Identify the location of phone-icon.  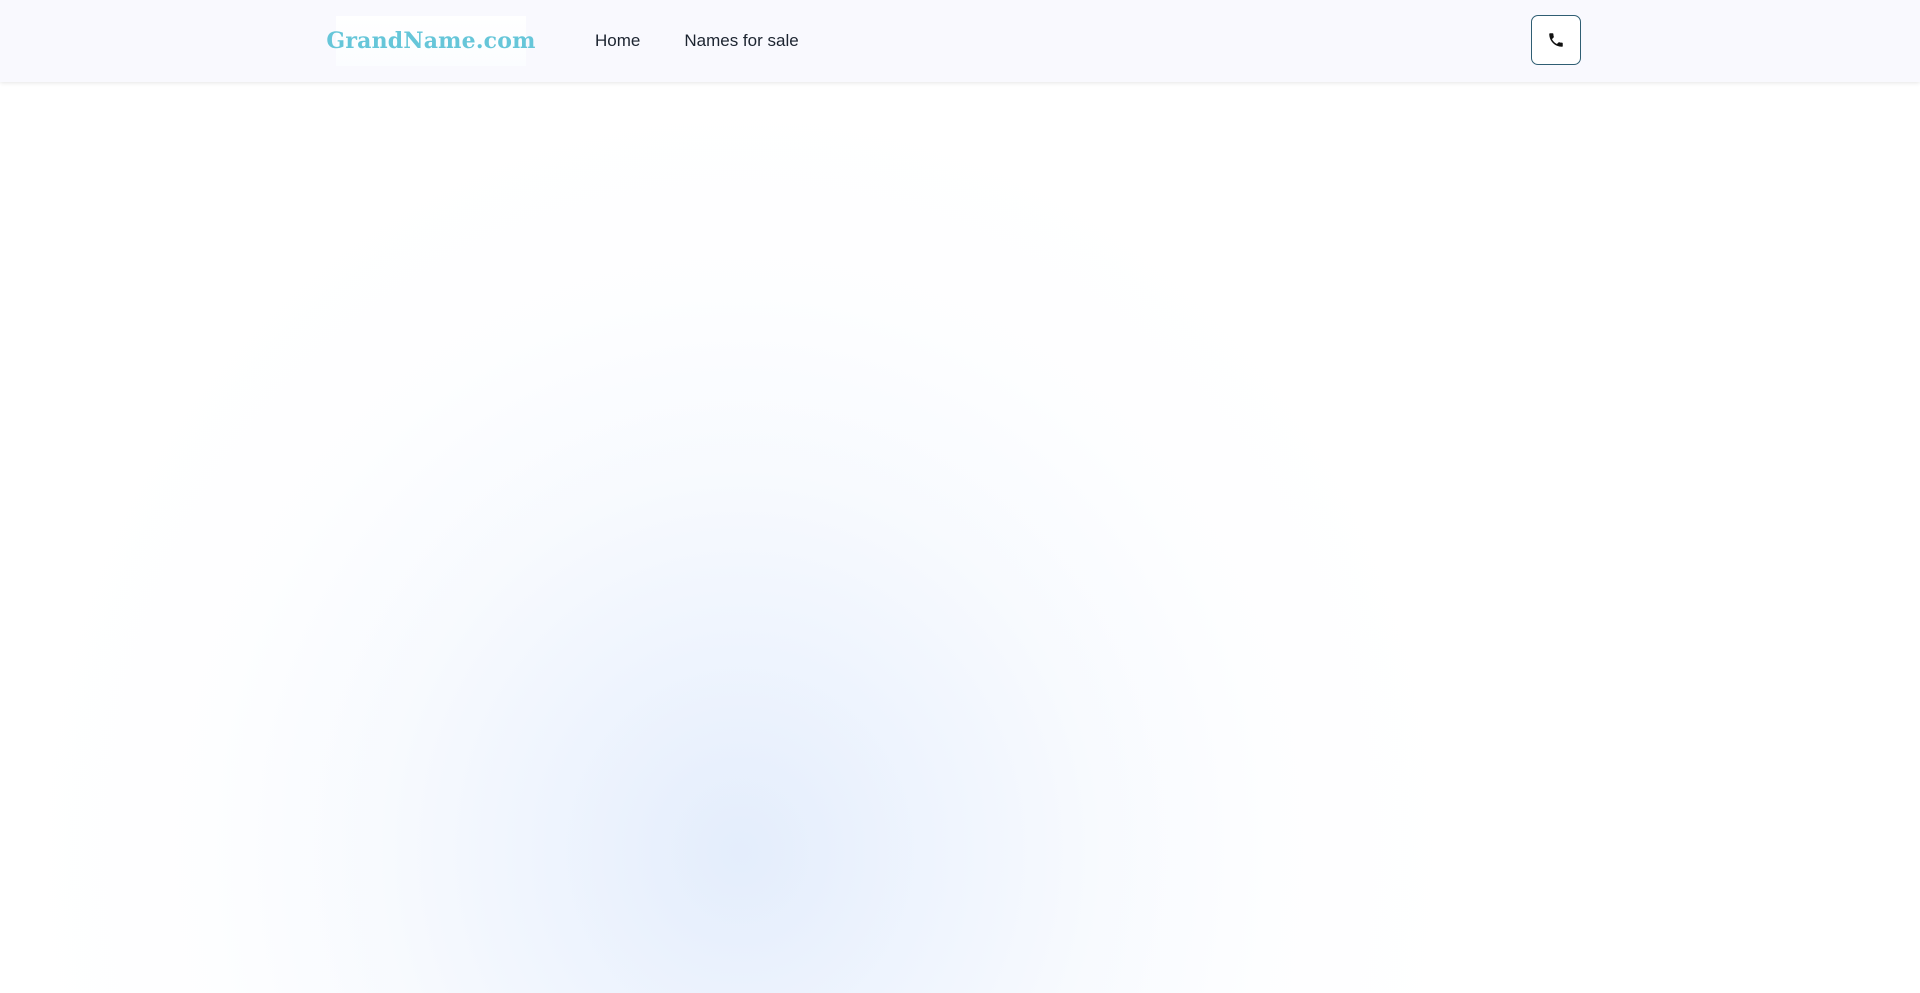
(1556, 40).